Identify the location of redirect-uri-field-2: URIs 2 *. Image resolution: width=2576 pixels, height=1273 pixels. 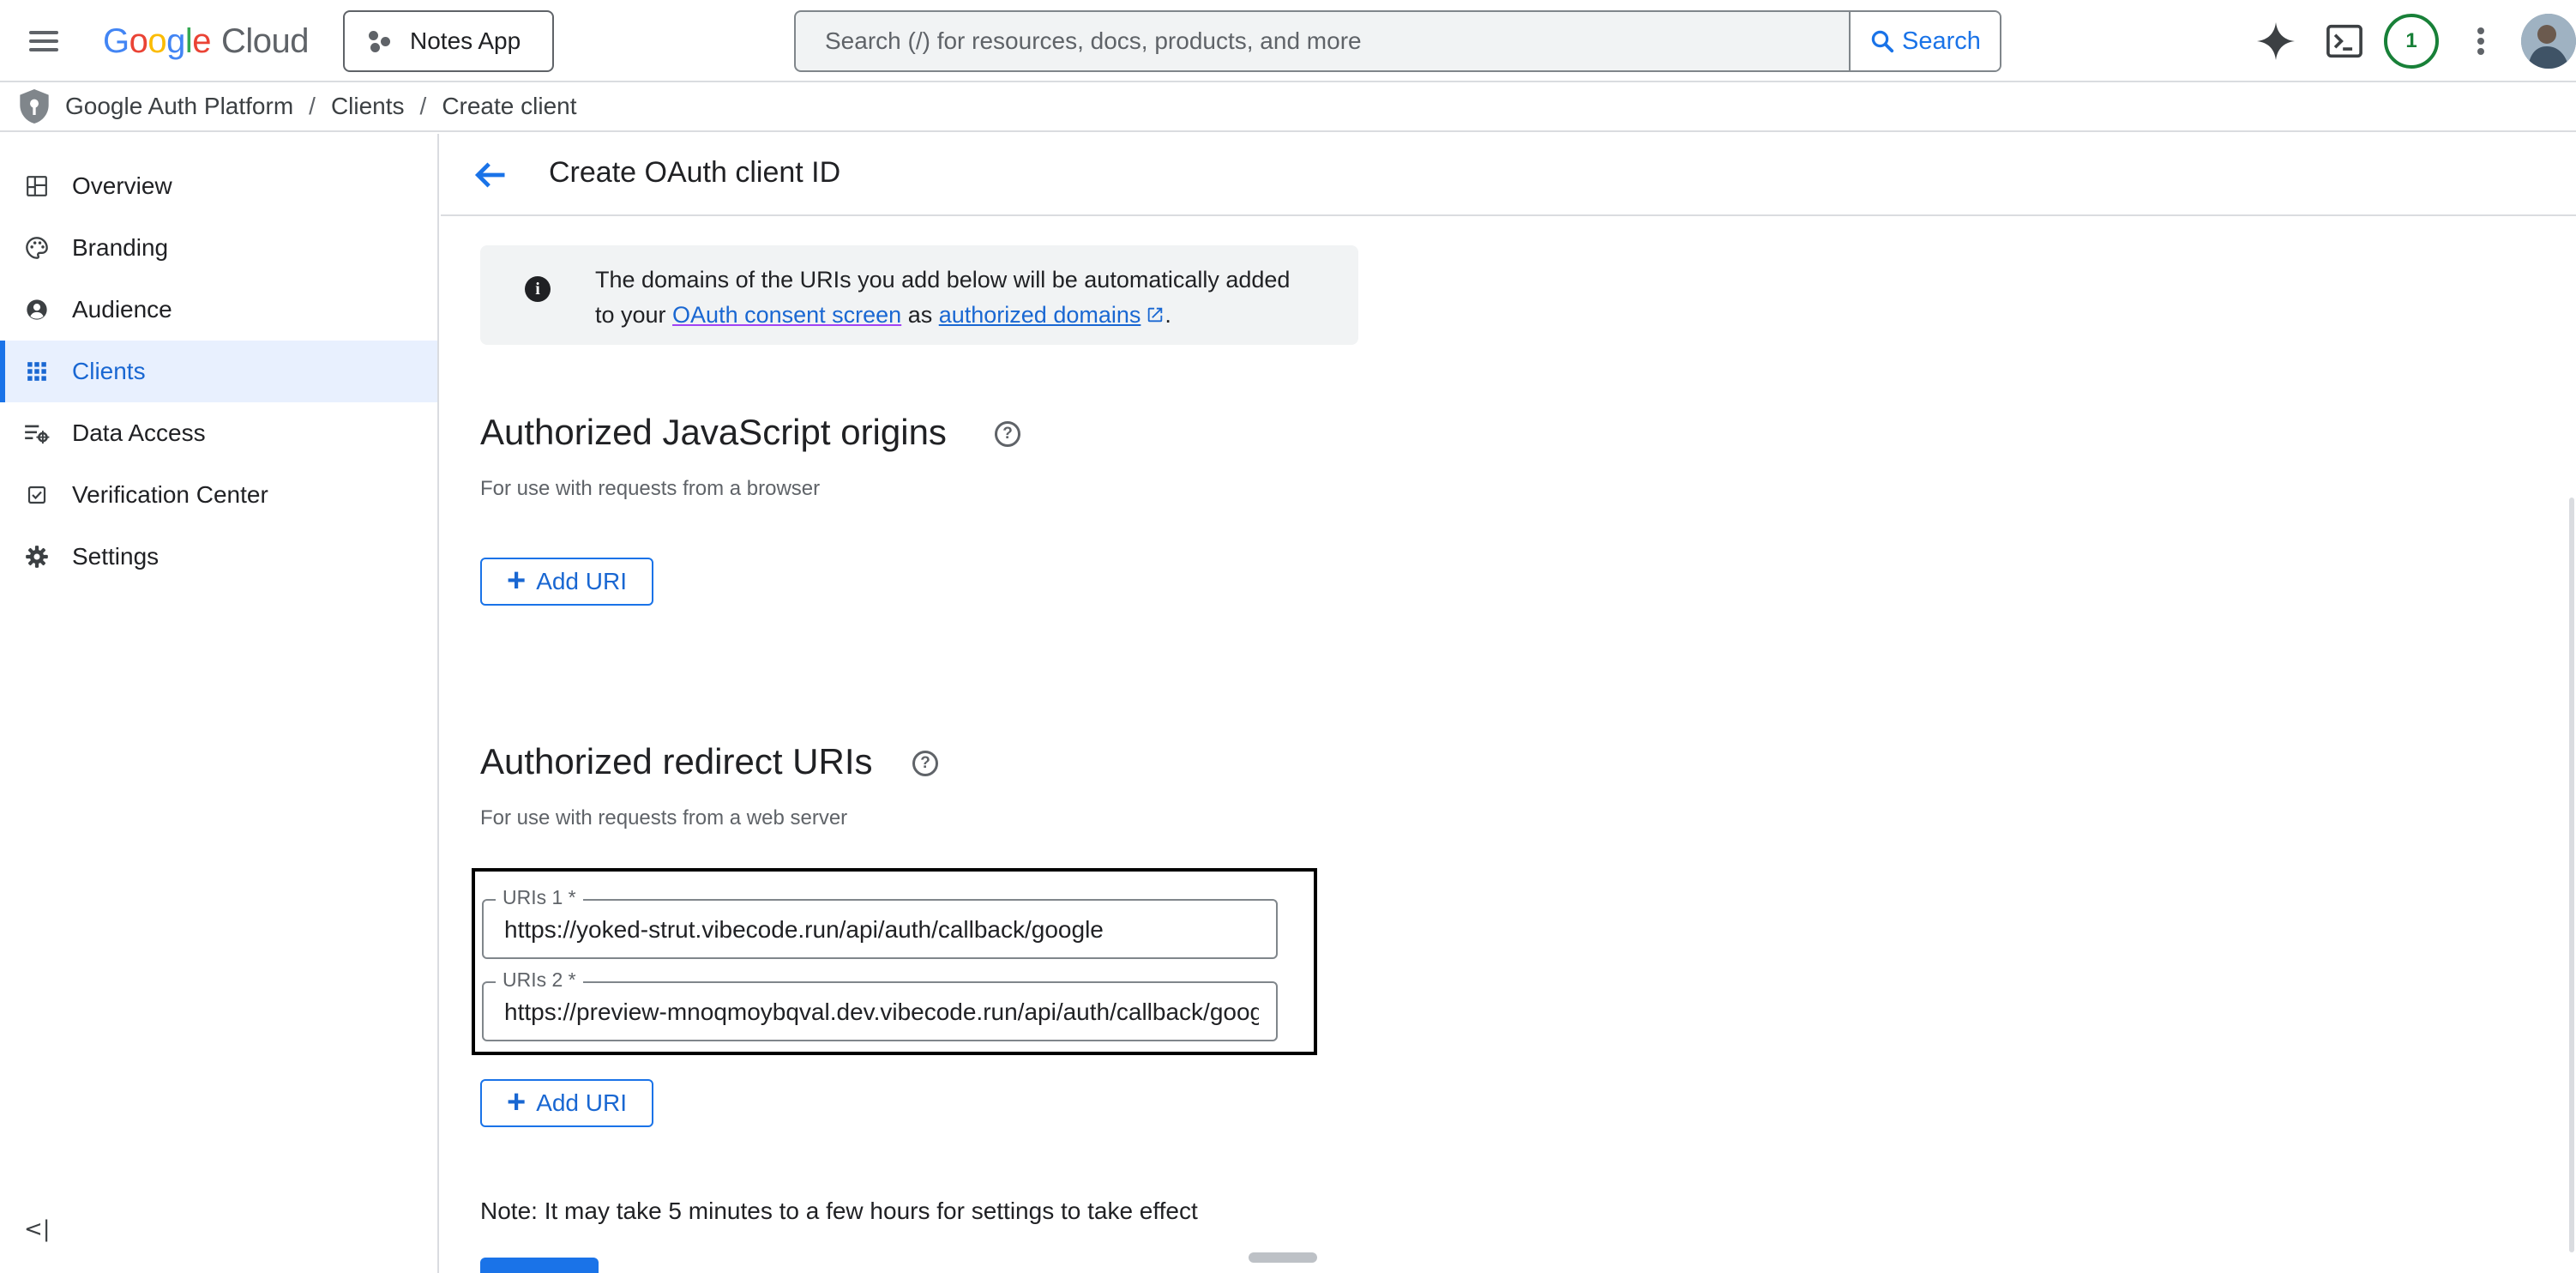
(880, 1004).